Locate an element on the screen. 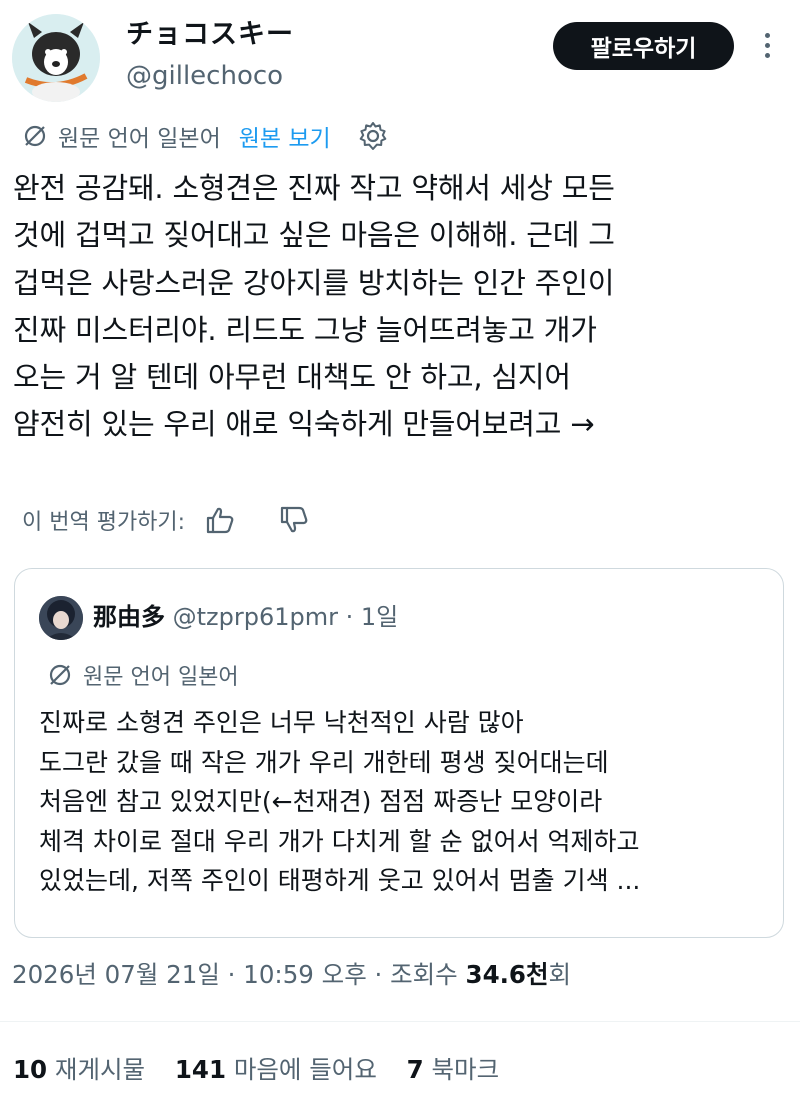 The height and width of the screenshot is (1120, 800). more-icon is located at coordinates (767, 48).